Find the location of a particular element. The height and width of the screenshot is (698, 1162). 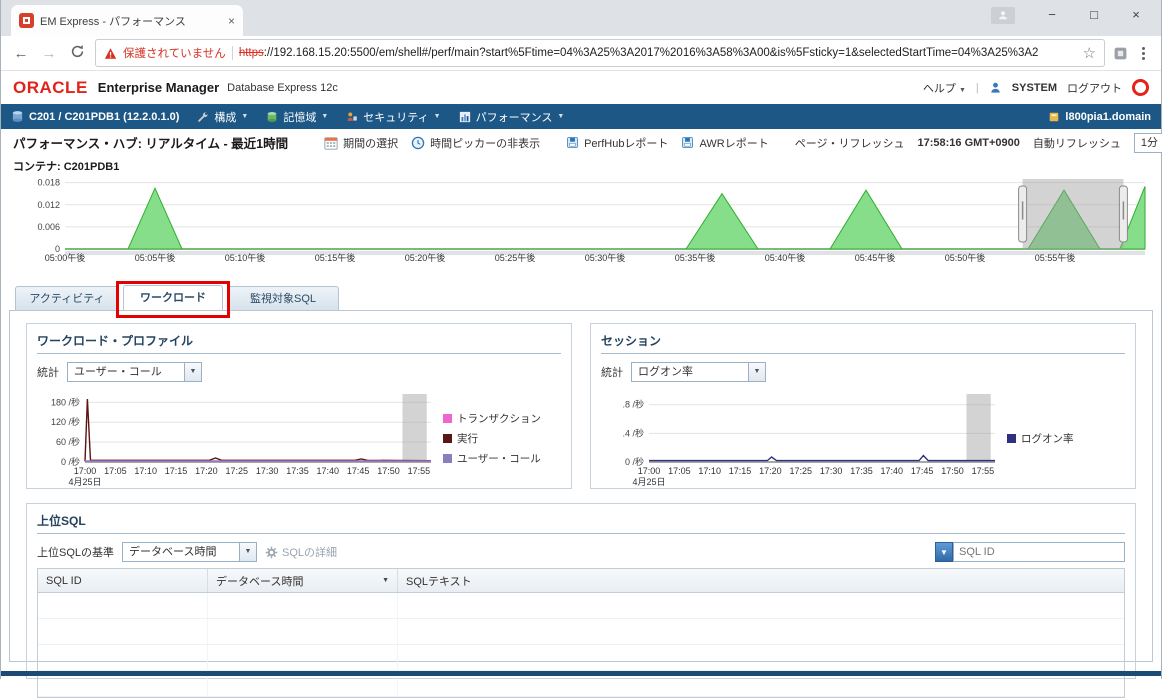

panel-title: ワークロード・プロファイル is located at coordinates (299, 343).